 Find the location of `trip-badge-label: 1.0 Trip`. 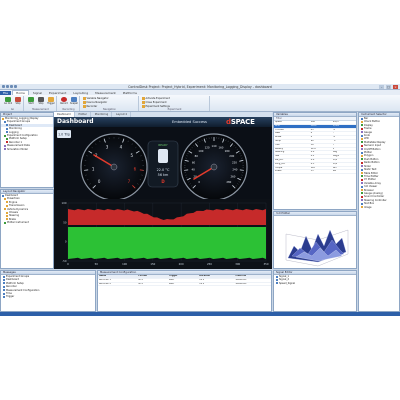

trip-badge-label: 1.0 Trip is located at coordinates (64, 134).